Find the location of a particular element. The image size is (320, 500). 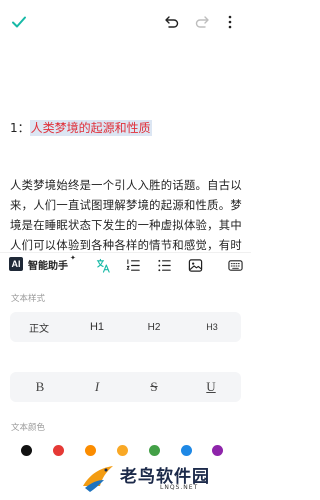

keyboard-icon is located at coordinates (235, 265).